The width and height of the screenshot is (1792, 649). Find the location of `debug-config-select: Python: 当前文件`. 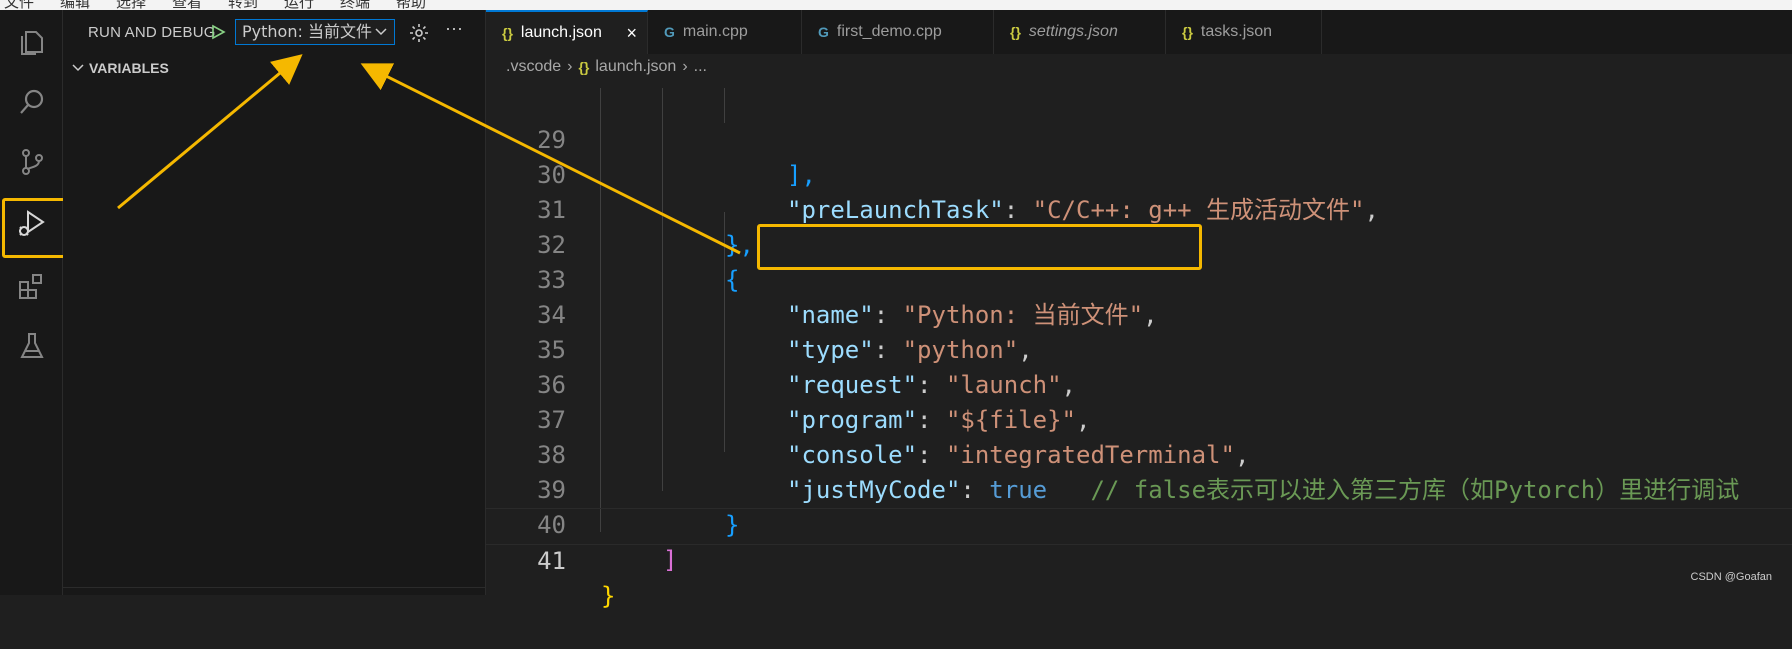

debug-config-select: Python: 当前文件 is located at coordinates (315, 32).